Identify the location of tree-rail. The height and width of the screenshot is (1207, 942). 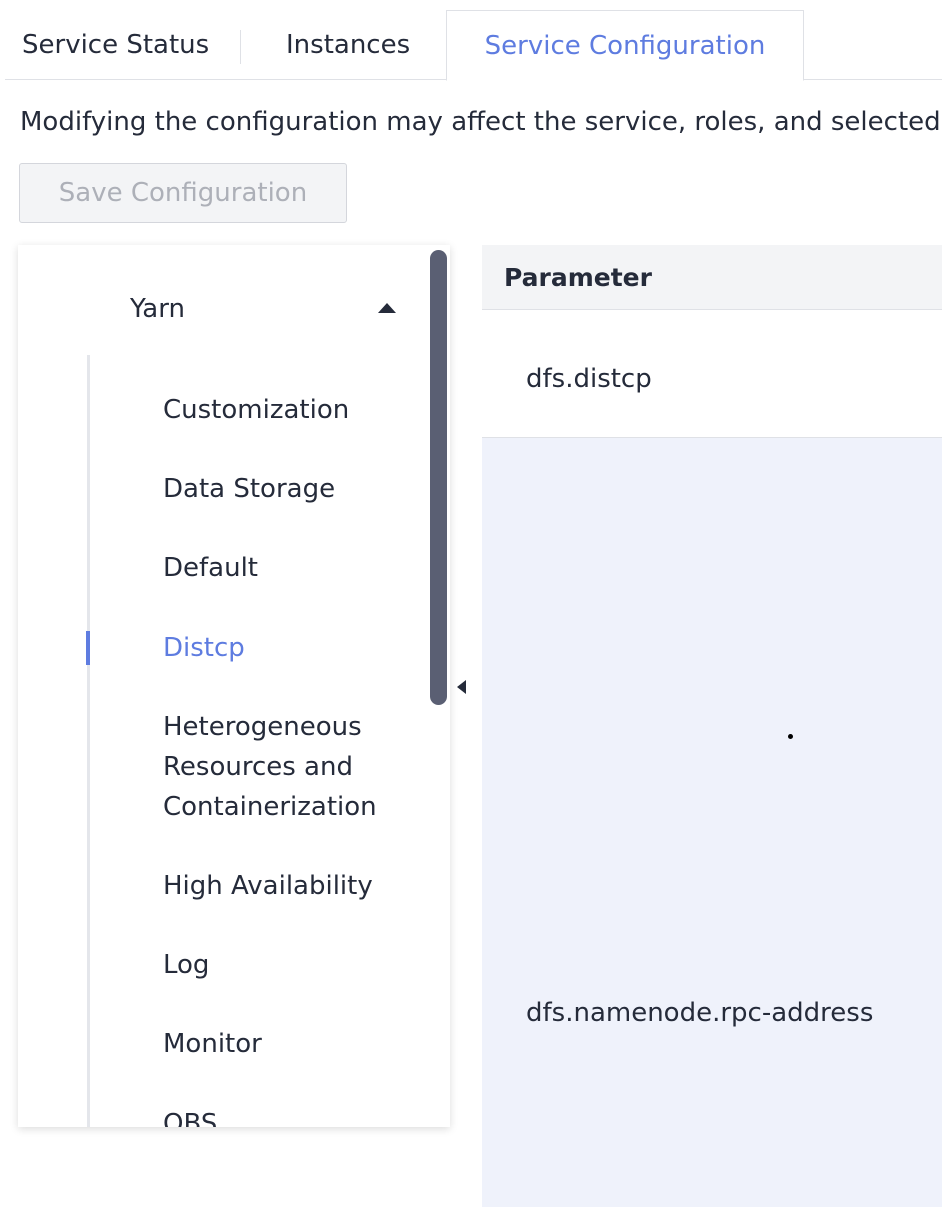
(88, 741).